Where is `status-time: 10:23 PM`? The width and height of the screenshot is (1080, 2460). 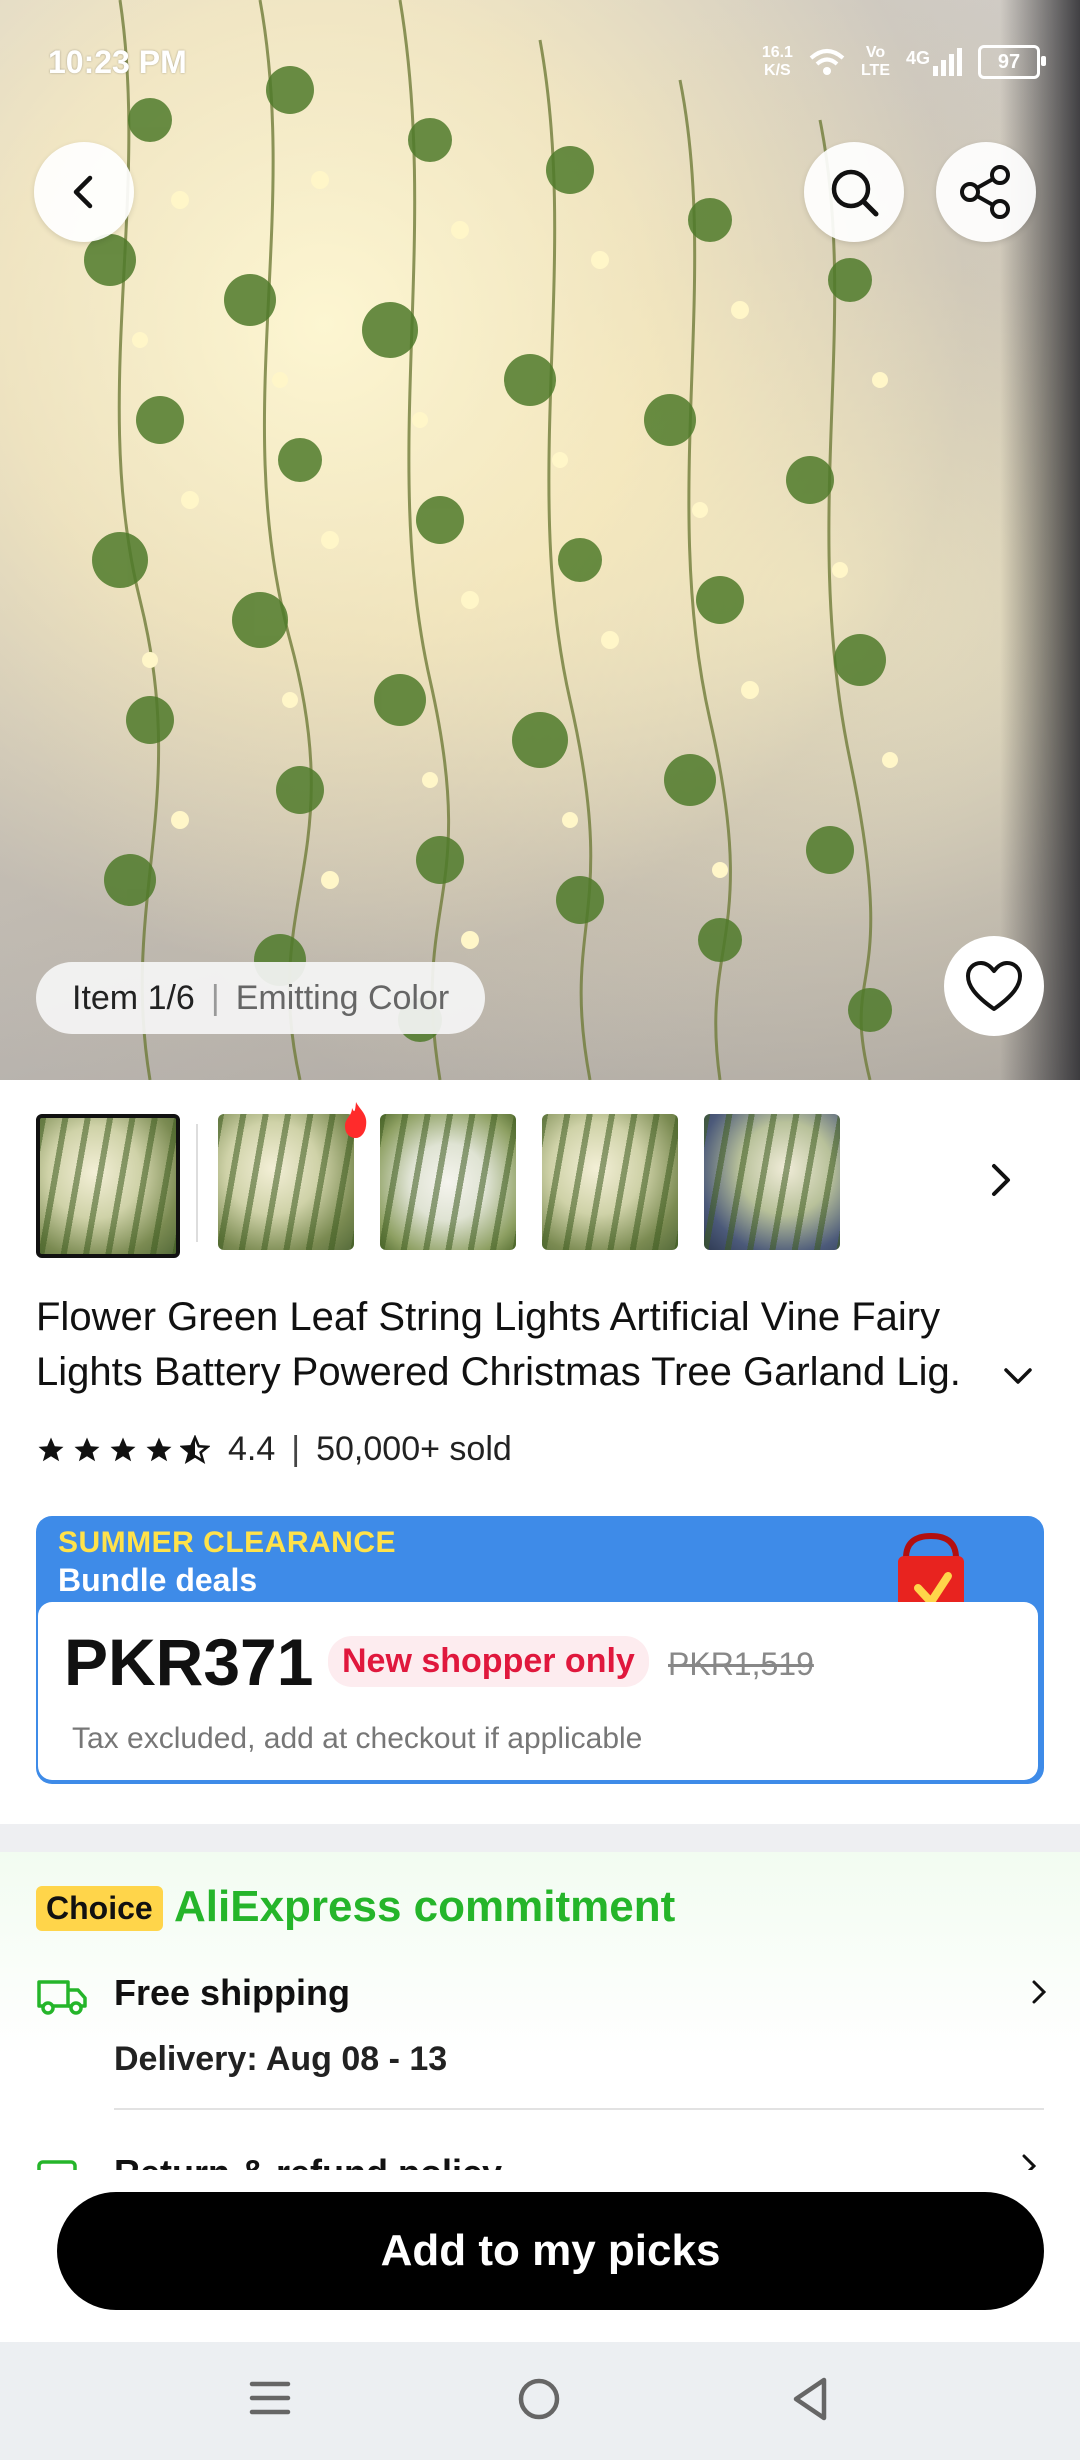 status-time: 10:23 PM is located at coordinates (117, 62).